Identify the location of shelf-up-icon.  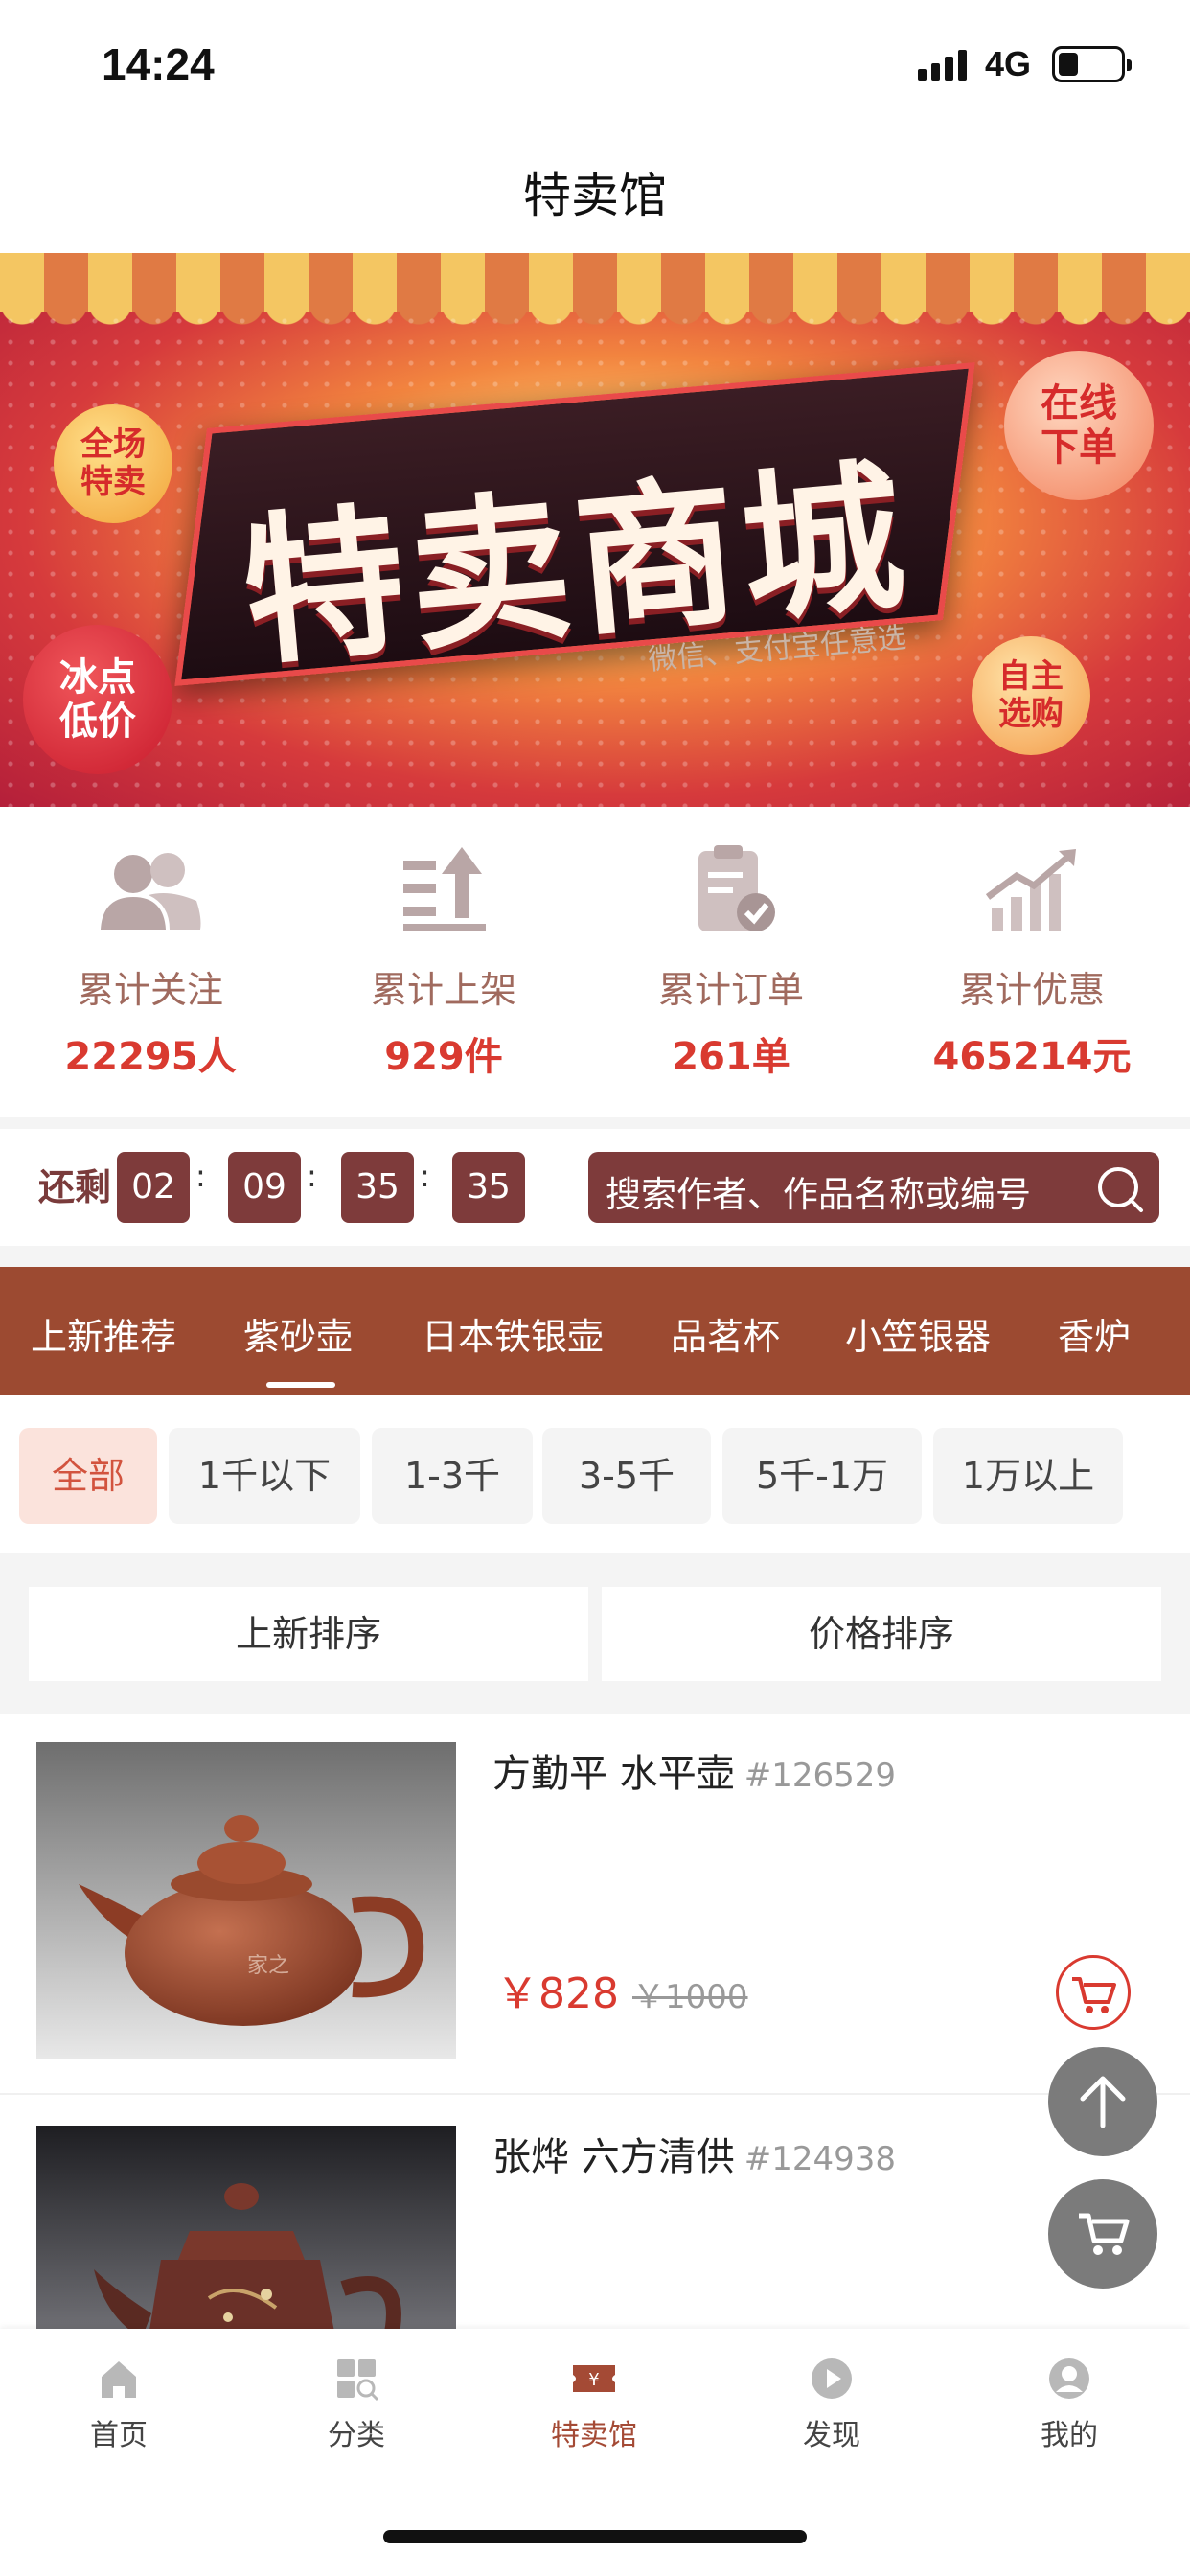
(445, 889).